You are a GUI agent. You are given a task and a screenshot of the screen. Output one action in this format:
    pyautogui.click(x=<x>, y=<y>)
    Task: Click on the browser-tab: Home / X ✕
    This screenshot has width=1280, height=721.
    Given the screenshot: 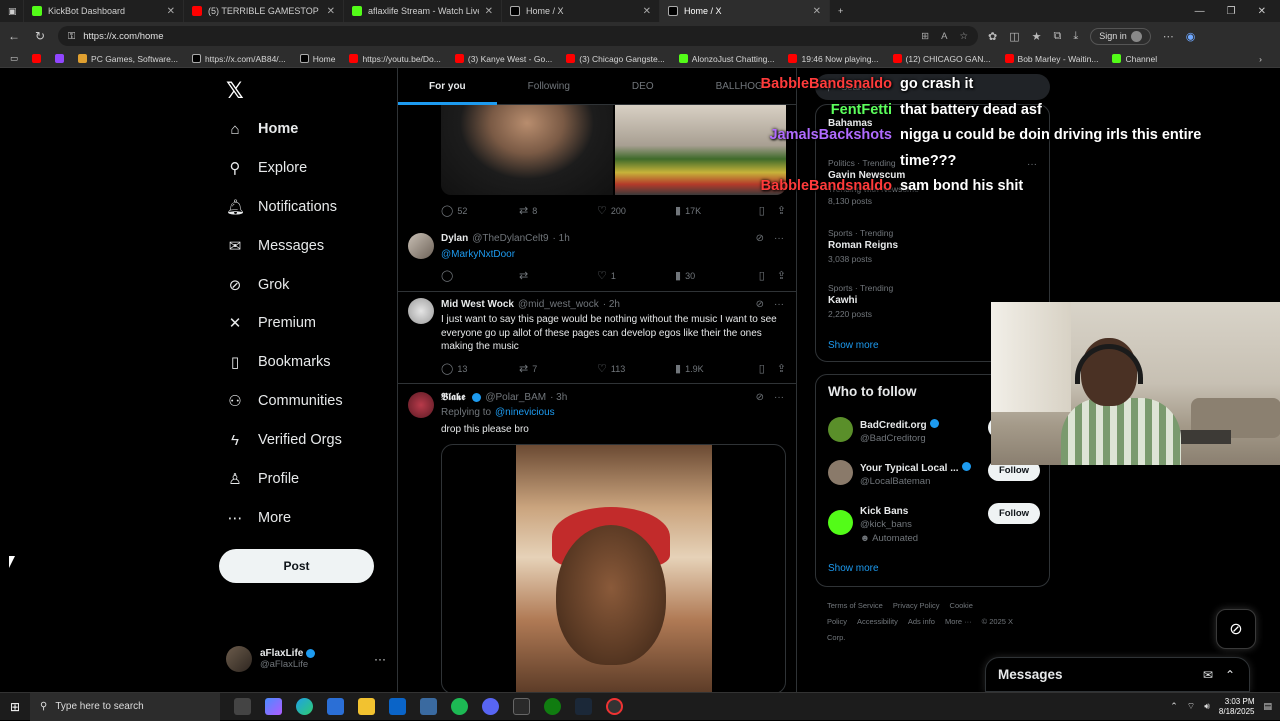 What is the action you would take?
    pyautogui.click(x=745, y=11)
    